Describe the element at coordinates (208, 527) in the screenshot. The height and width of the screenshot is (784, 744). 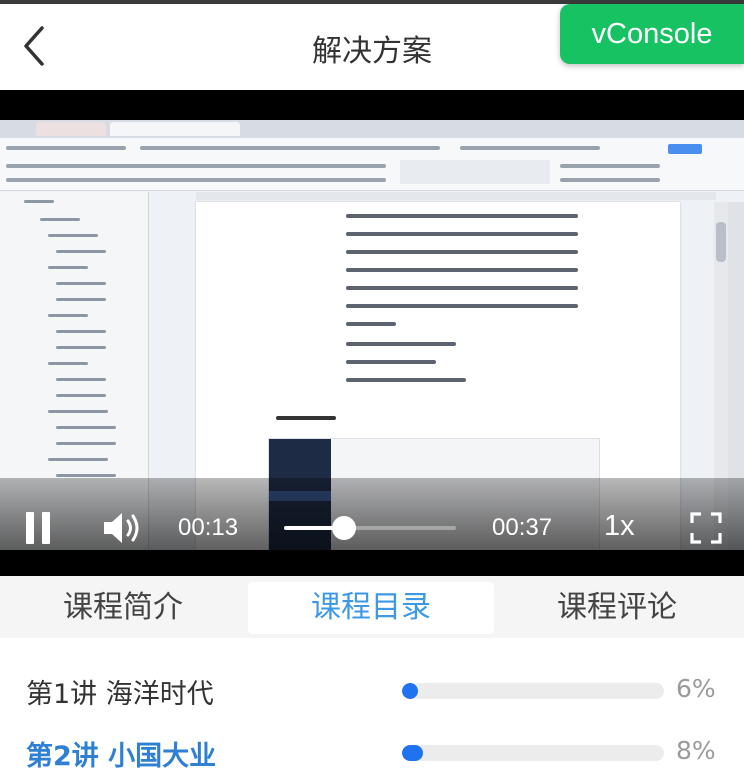
I see `current-time: 00:13` at that location.